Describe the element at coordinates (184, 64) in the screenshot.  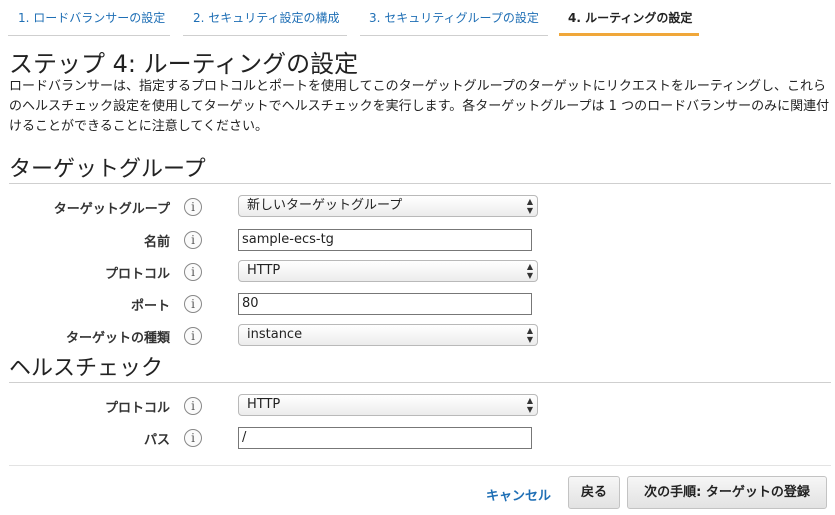
I see `page-title: ステップ 4: ルーティングの設定` at that location.